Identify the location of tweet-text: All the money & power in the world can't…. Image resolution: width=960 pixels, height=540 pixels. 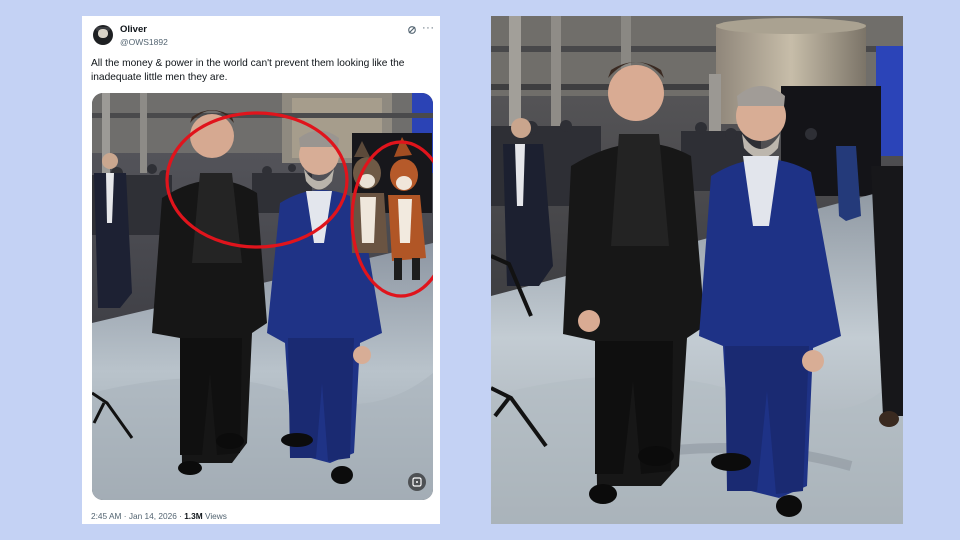
(248, 70).